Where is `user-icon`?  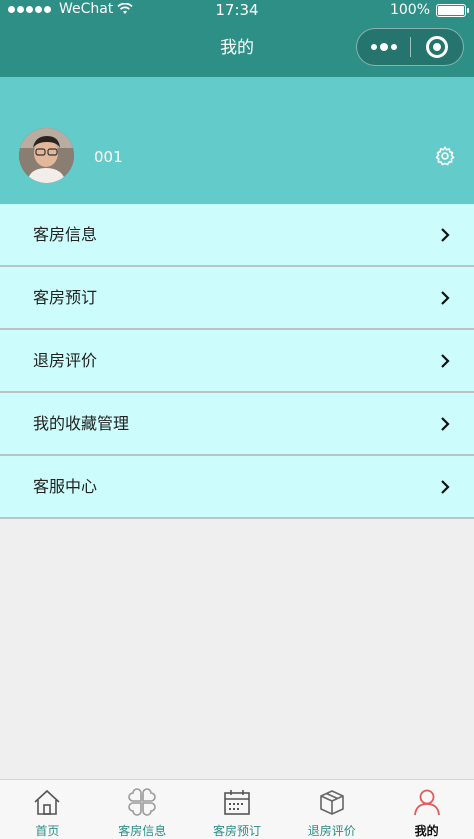
user-icon is located at coordinates (426, 802).